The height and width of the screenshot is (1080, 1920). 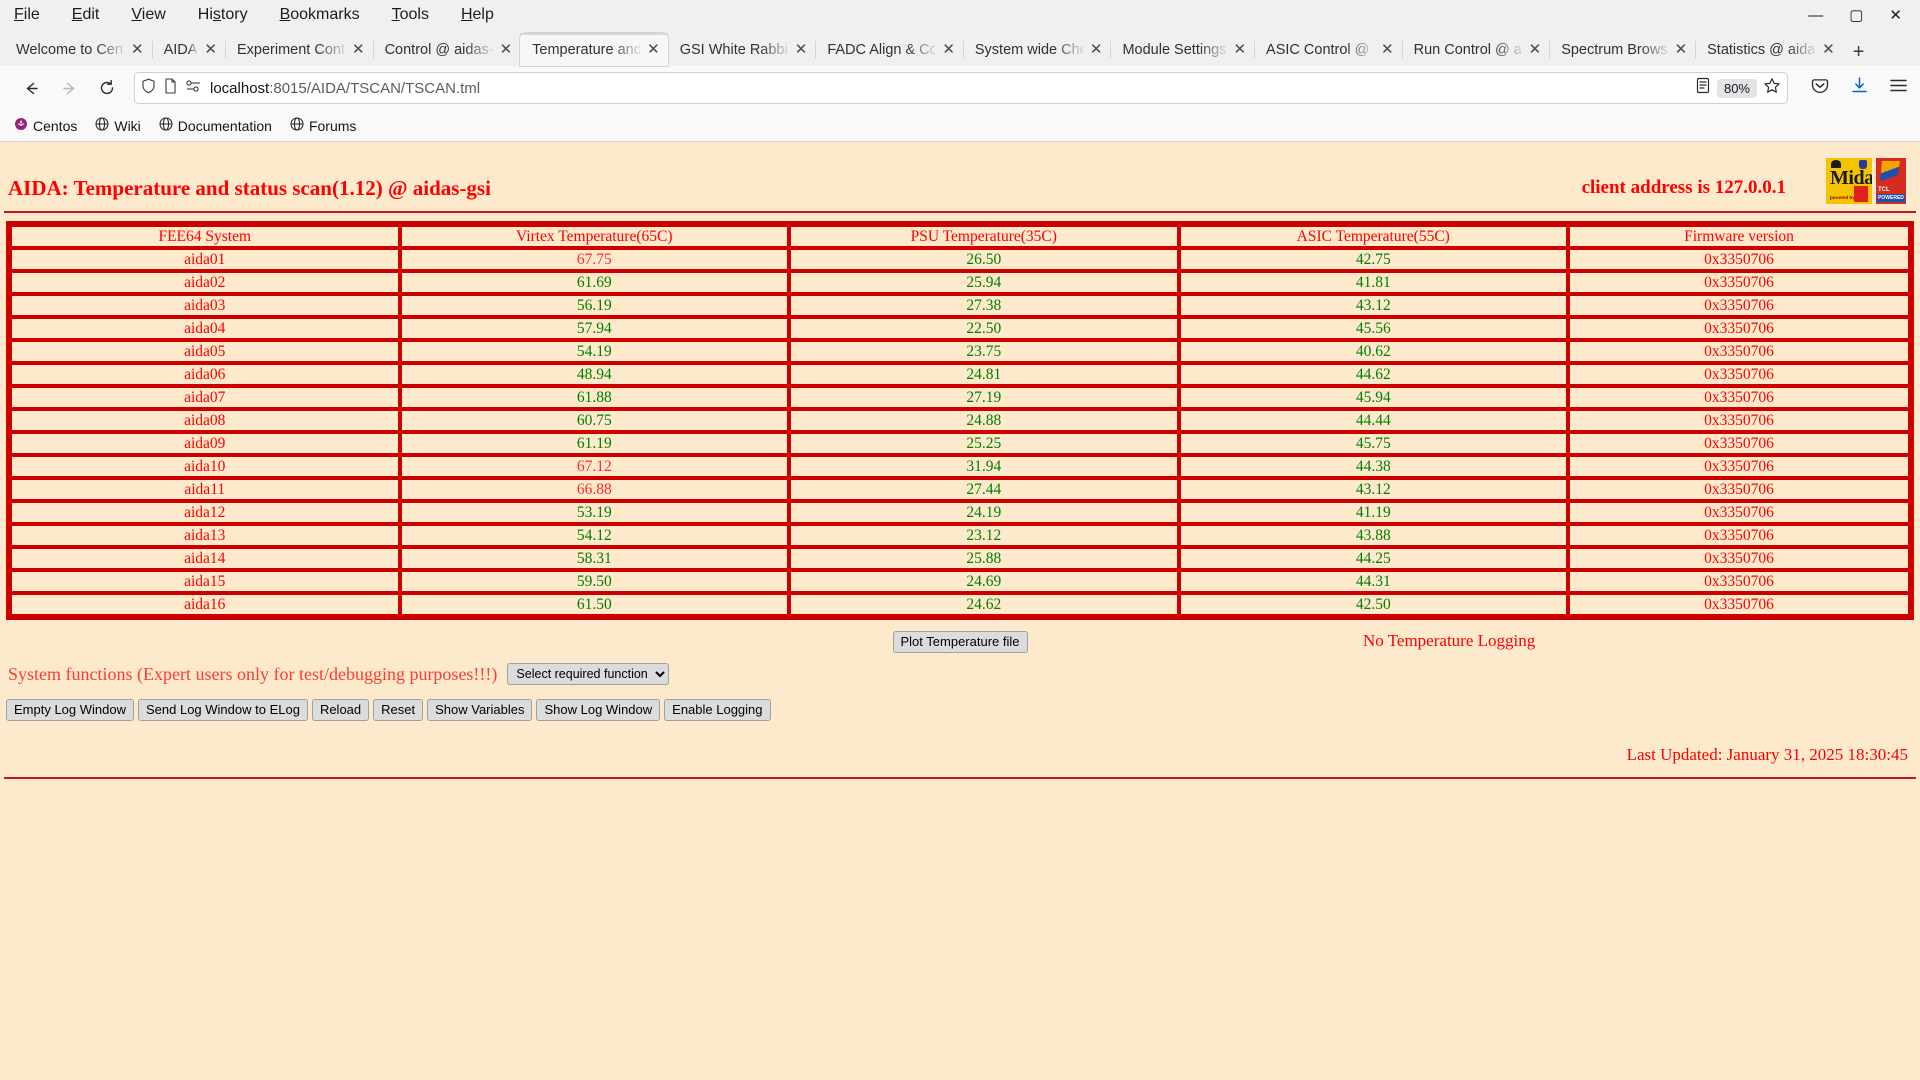 I want to click on virtex-temp-cell: 57.94, so click(x=594, y=328).